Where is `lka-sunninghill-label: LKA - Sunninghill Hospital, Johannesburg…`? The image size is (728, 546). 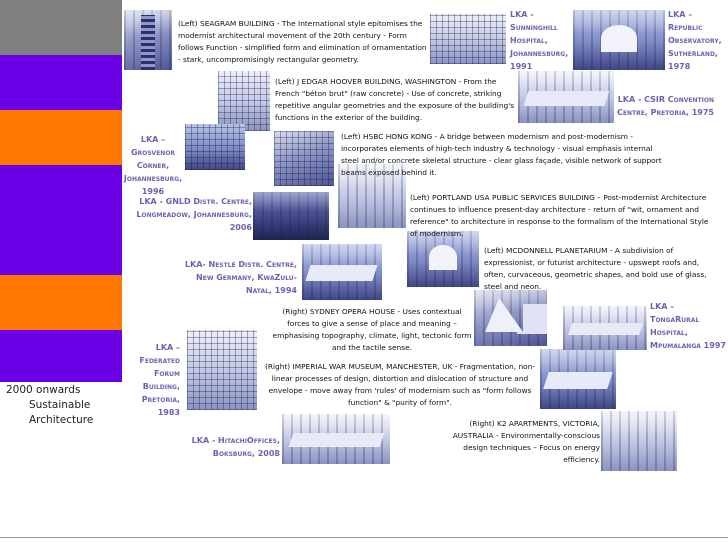
lka-sunninghill-label: LKA - Sunninghill Hospital, Johannesburg… is located at coordinates (539, 40).